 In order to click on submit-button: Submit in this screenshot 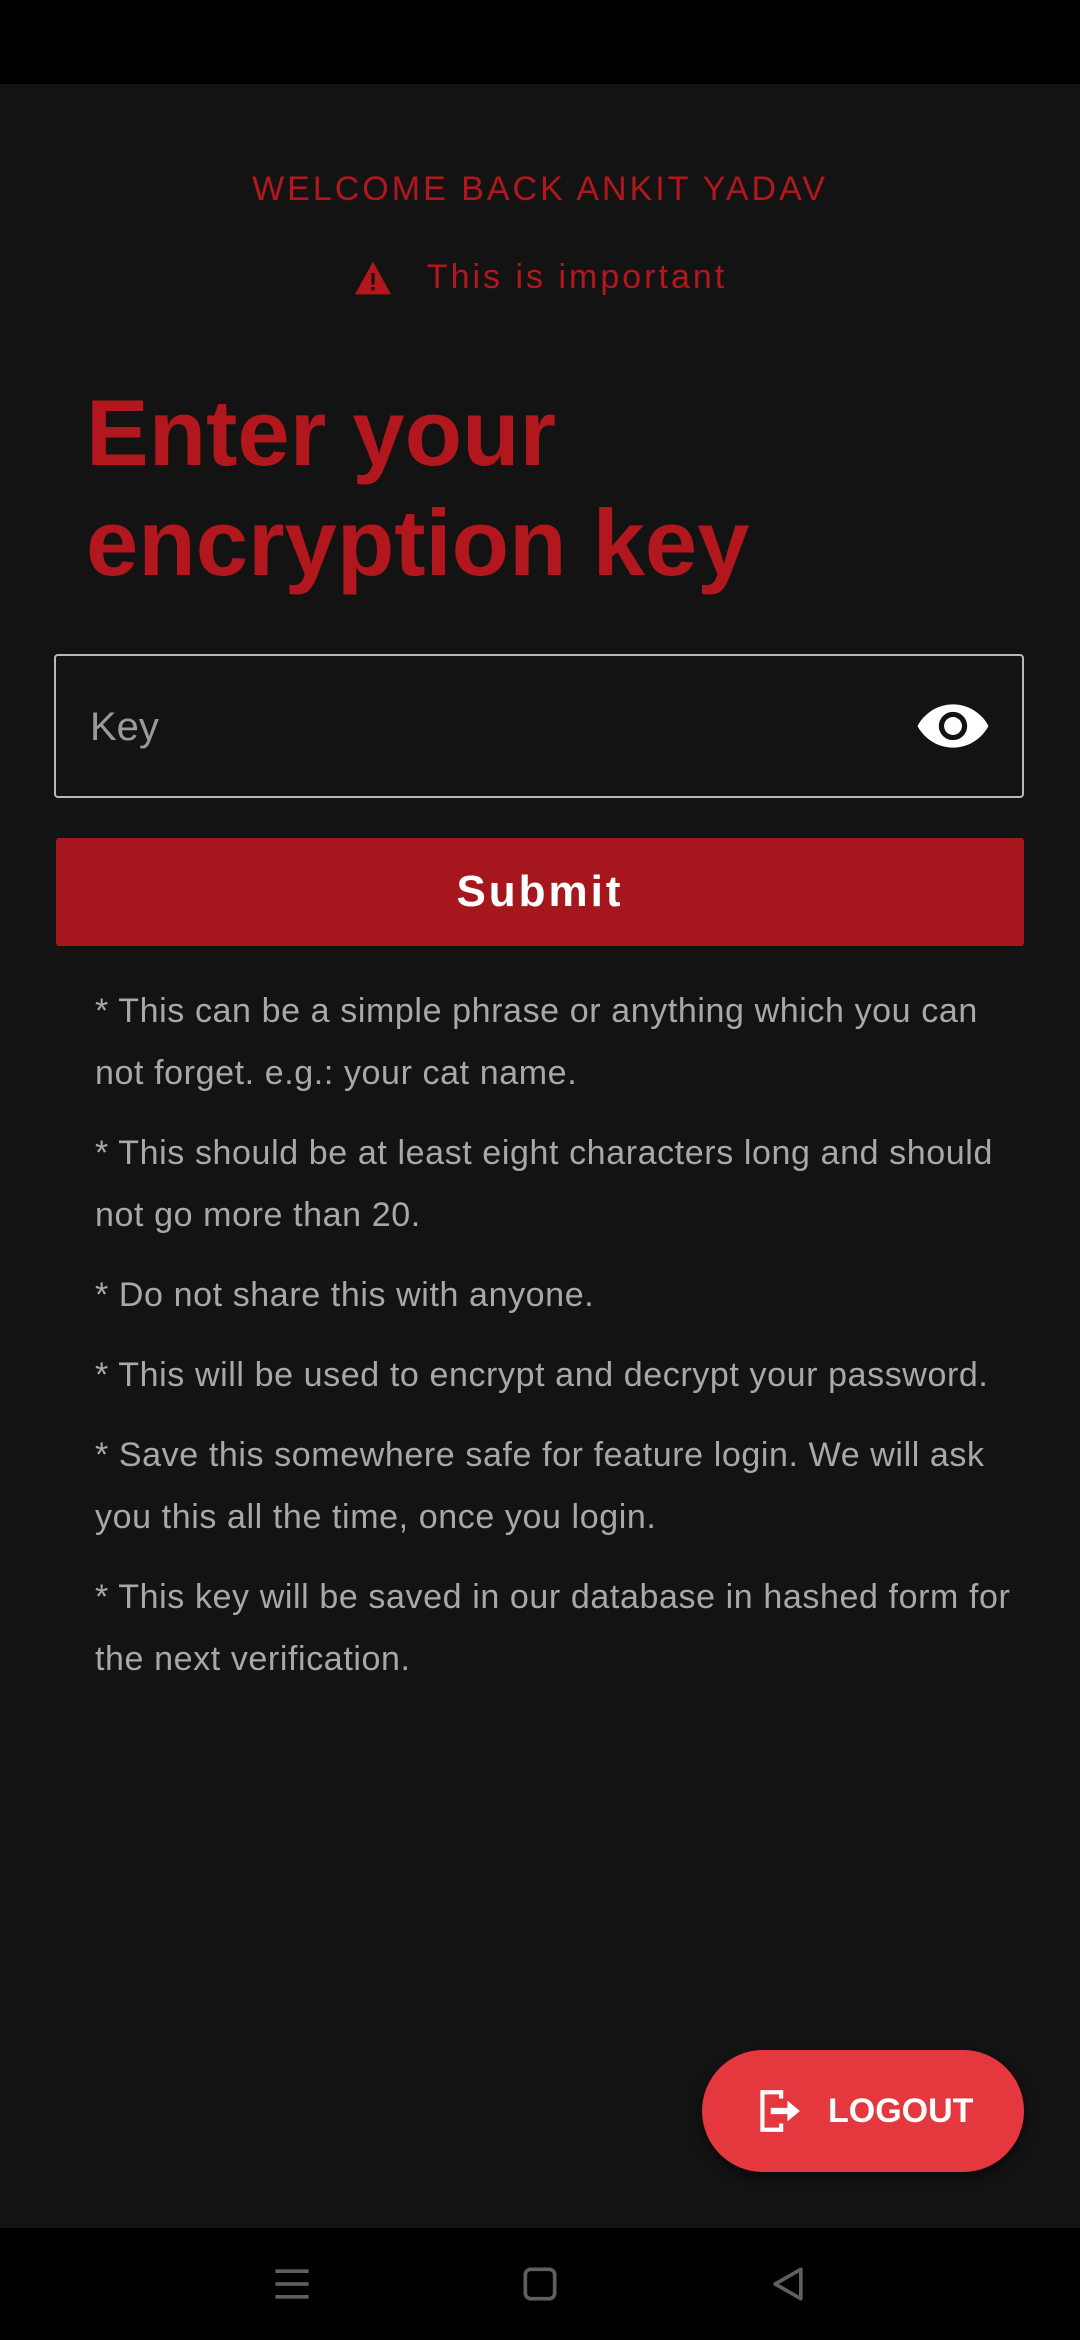, I will do `click(540, 892)`.